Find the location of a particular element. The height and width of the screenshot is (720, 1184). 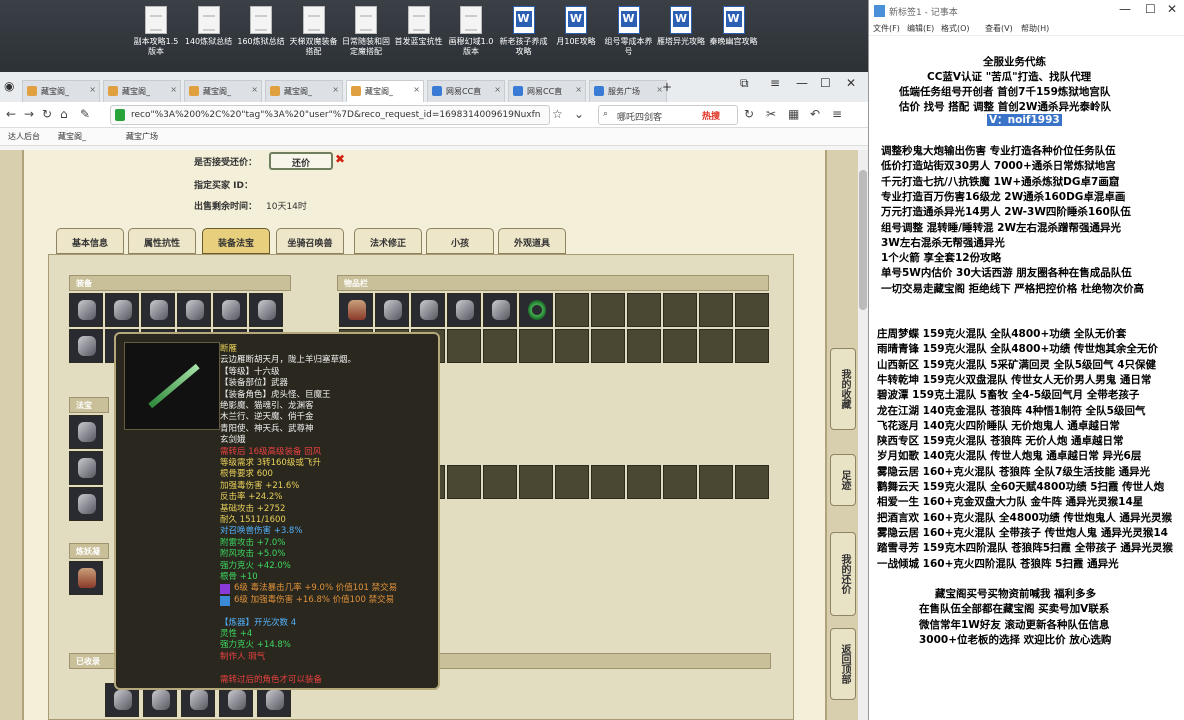

forward-icon: → is located at coordinates (29, 114).